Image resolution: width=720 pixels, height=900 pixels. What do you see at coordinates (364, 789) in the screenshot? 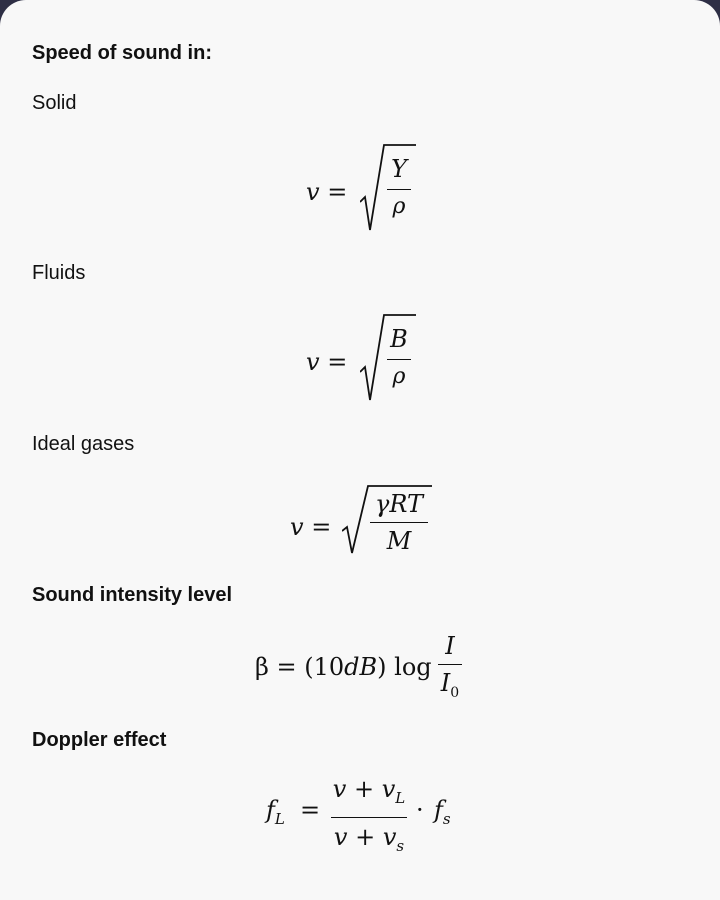
I see `num-main: v + v` at bounding box center [364, 789].